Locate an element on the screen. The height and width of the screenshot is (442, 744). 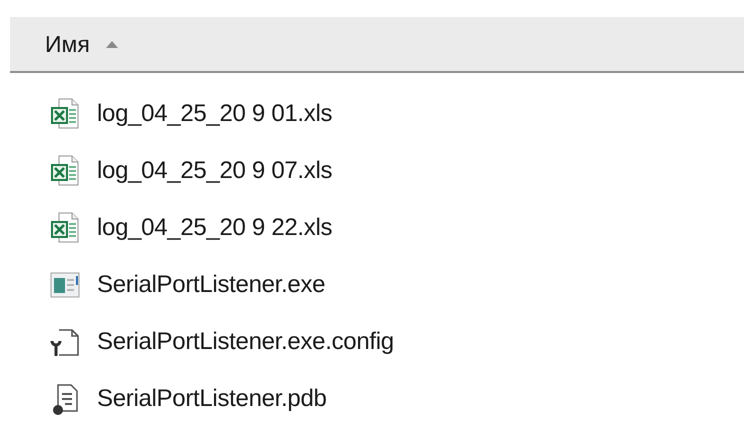
column-header: Имя is located at coordinates (67, 44).